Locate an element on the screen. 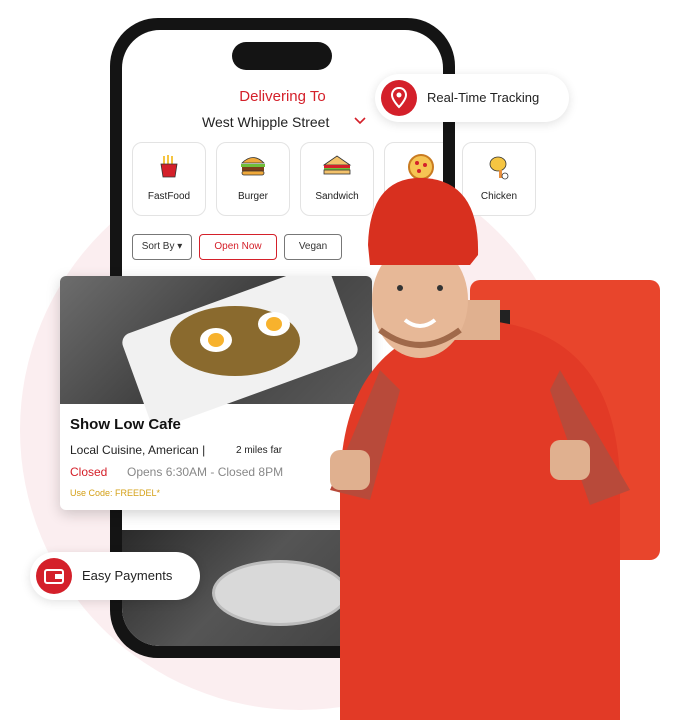  category-burger: Burger is located at coordinates (253, 179).